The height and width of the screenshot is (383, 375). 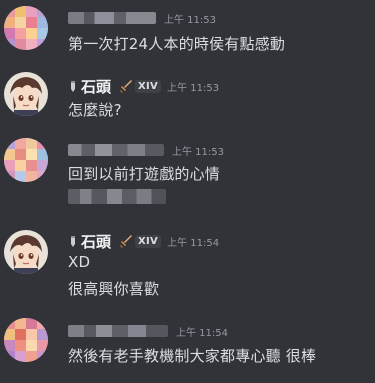 What do you see at coordinates (95, 110) in the screenshot?
I see `message-text: 怎麼說?` at bounding box center [95, 110].